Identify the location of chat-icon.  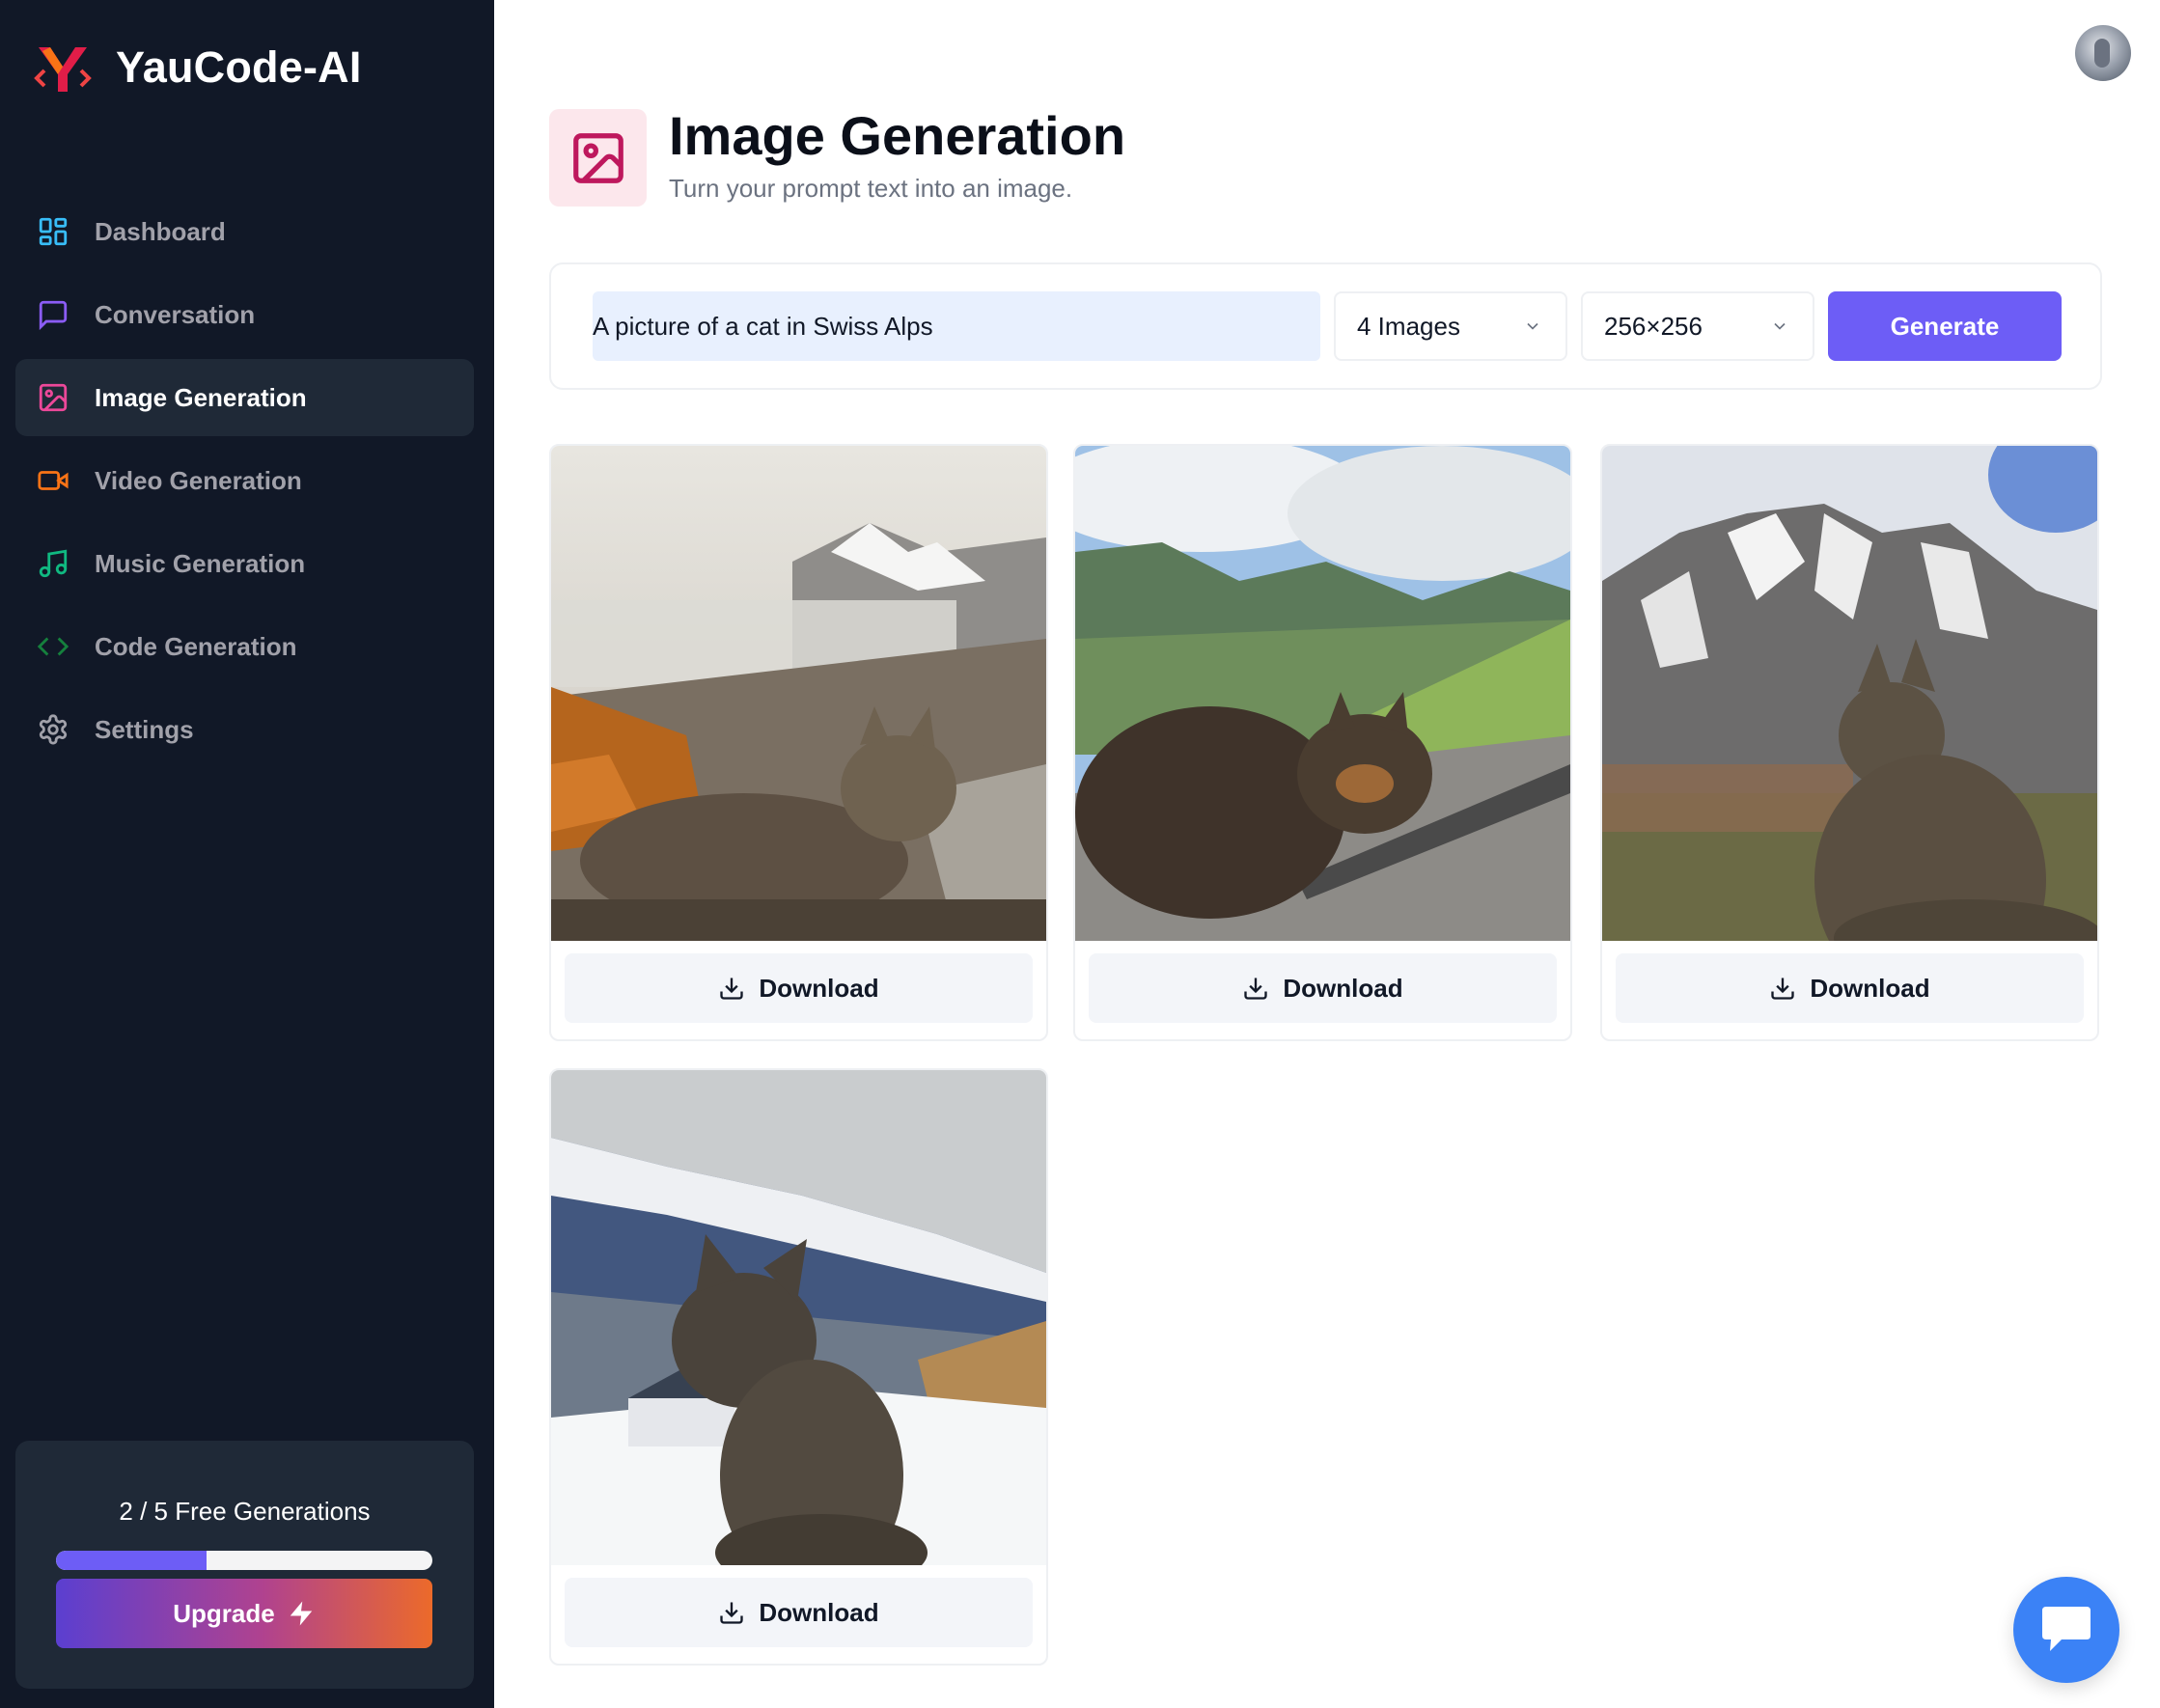
(2066, 1629).